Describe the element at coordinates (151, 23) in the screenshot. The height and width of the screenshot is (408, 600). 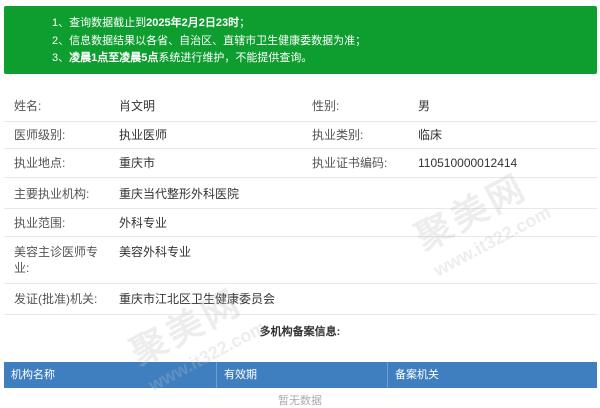
I see `notice-line-1: 1、查询数据截止到2025年2月2日23时；` at that location.